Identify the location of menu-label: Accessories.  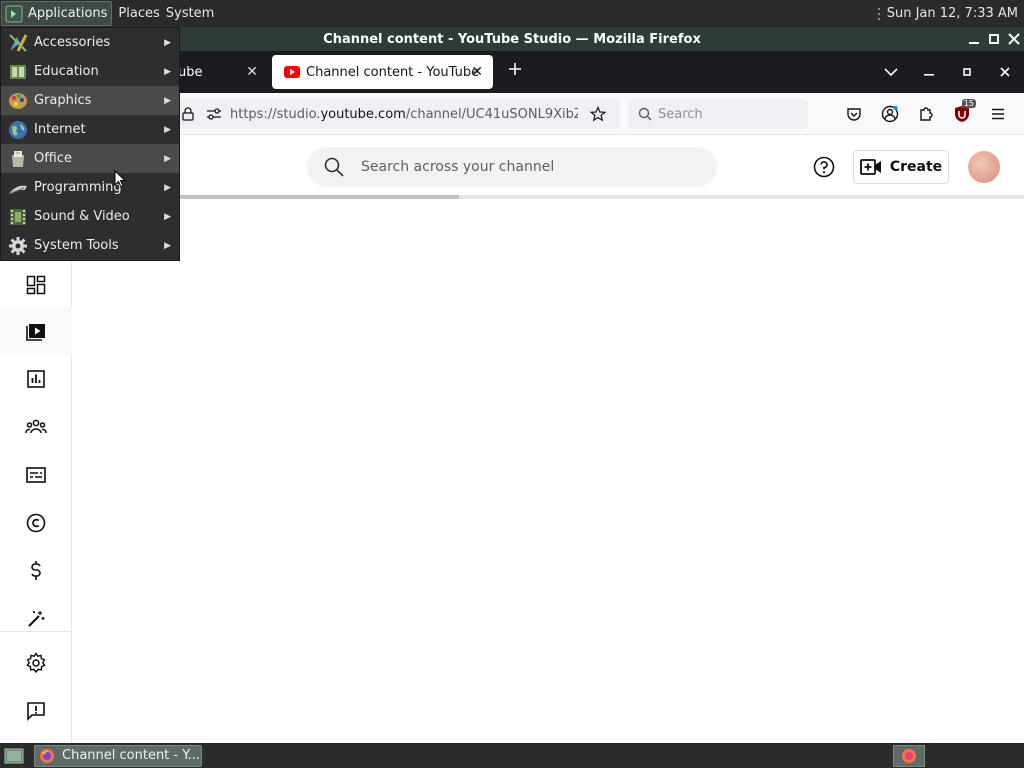
(72, 42).